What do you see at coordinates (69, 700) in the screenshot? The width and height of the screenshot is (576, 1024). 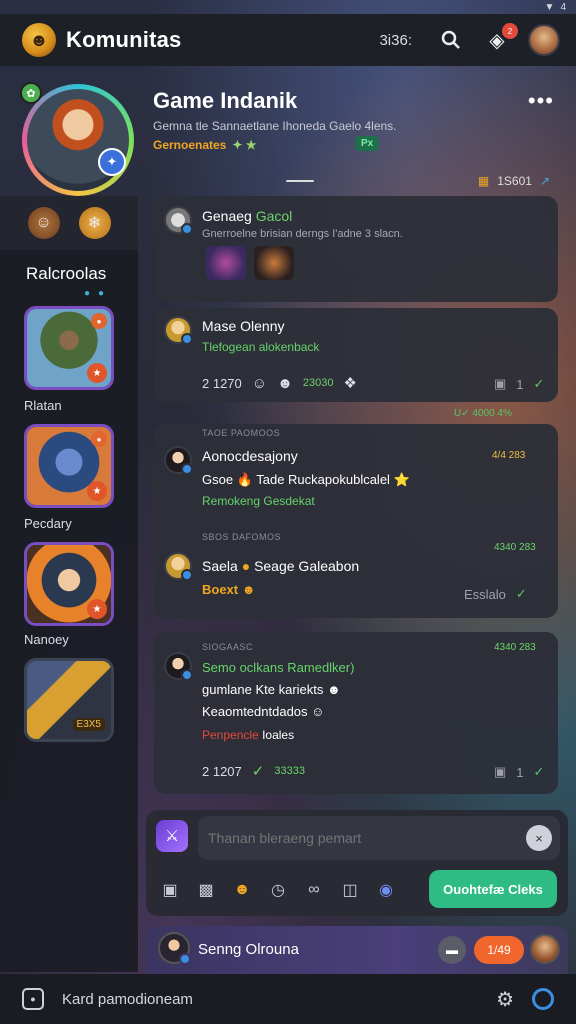 I see `sidebar-card-4: E3X5` at bounding box center [69, 700].